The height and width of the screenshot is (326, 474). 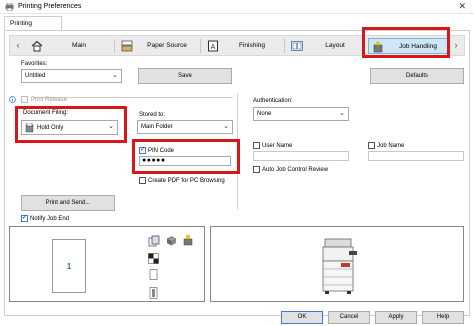 What do you see at coordinates (12, 99) in the screenshot?
I see `info-icon` at bounding box center [12, 99].